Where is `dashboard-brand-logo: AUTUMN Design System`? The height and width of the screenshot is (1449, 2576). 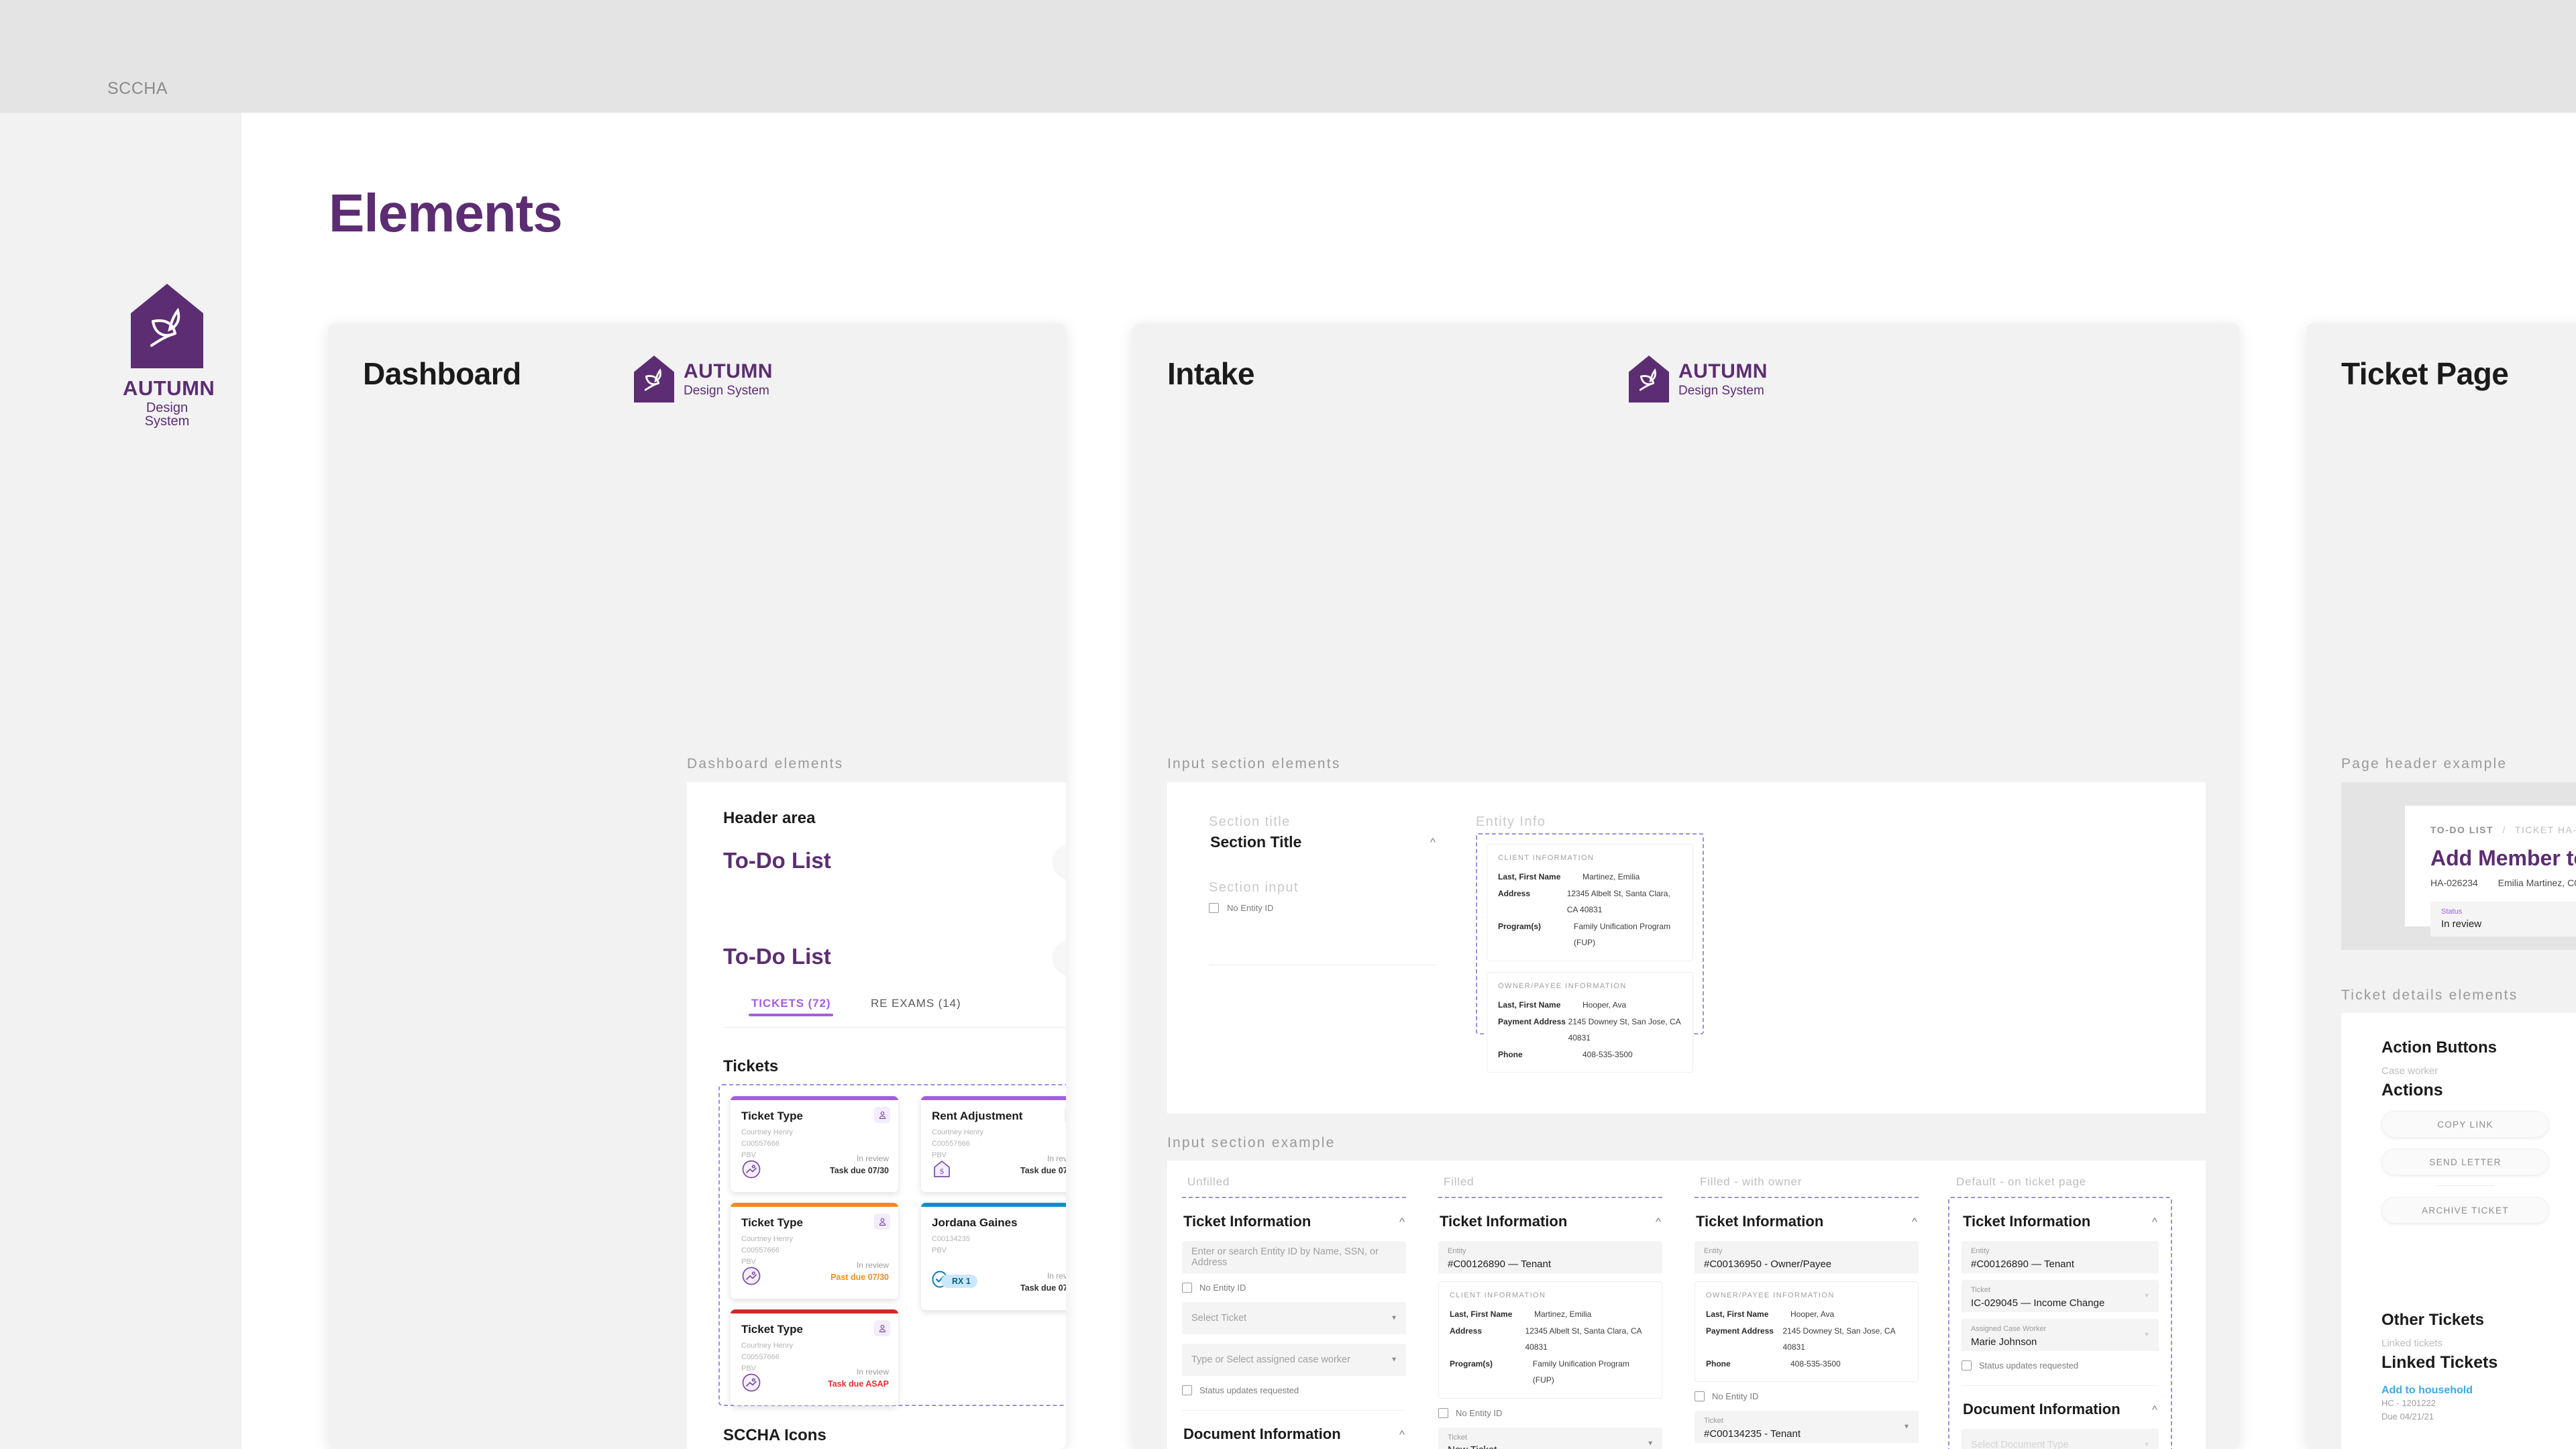
dashboard-brand-logo: AUTUMN Design System is located at coordinates (703, 379).